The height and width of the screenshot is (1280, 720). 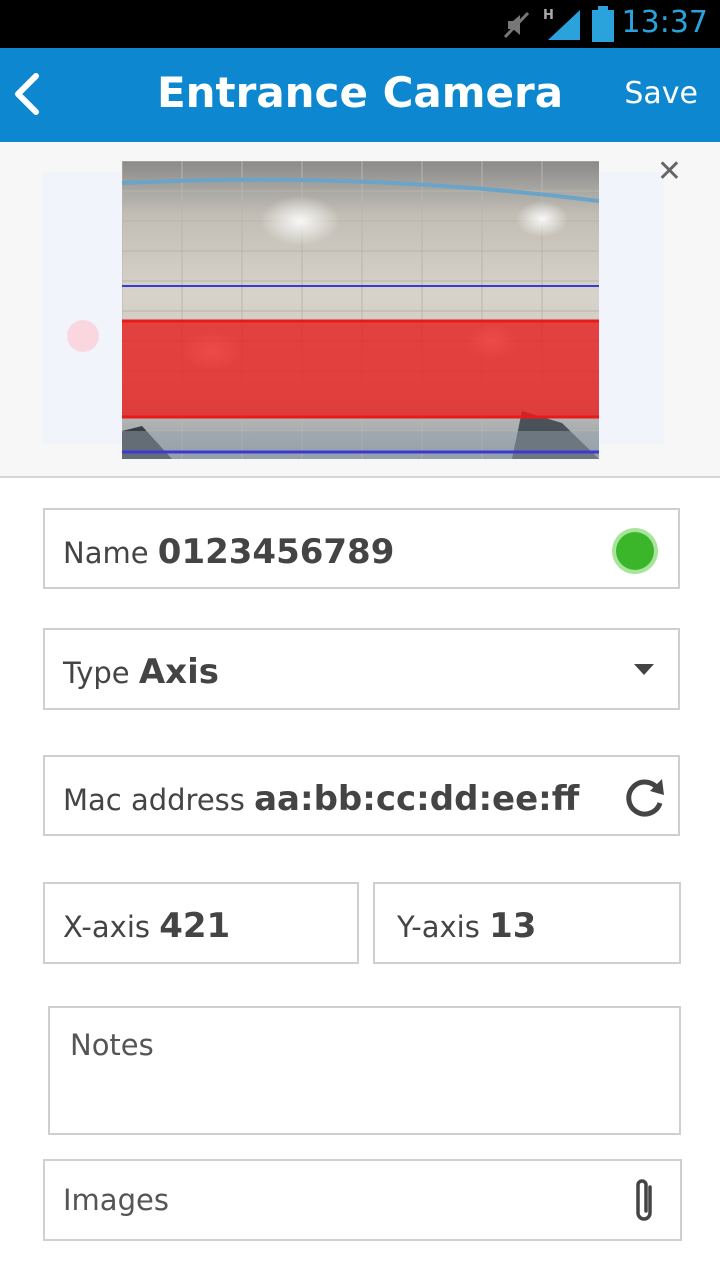 I want to click on mac-address-field: Mac address aa:bb:cc:dd:ee:ff, so click(x=361, y=795).